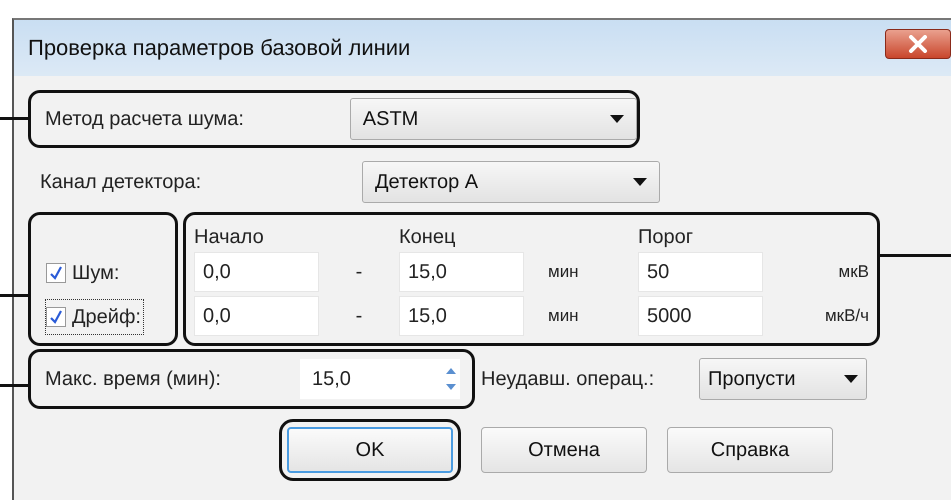 This screenshot has width=951, height=500. I want to click on input-field: 5000, so click(700, 316).